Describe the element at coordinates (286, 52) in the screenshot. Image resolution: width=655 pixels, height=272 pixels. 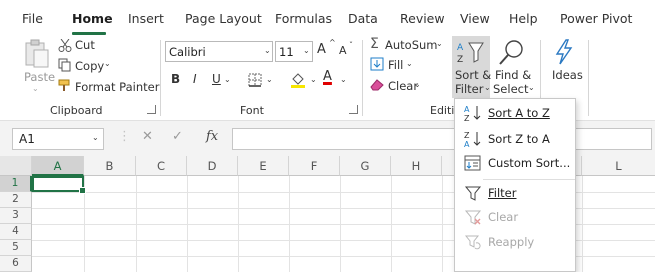
I see `font-size-value: 11` at that location.